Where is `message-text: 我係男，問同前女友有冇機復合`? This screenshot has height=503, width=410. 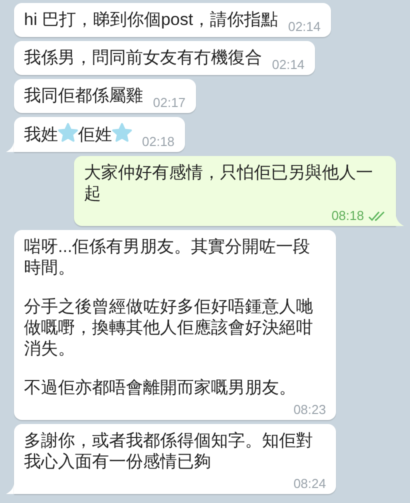 message-text: 我係男，問同前女友有冇機復合 is located at coordinates (143, 57).